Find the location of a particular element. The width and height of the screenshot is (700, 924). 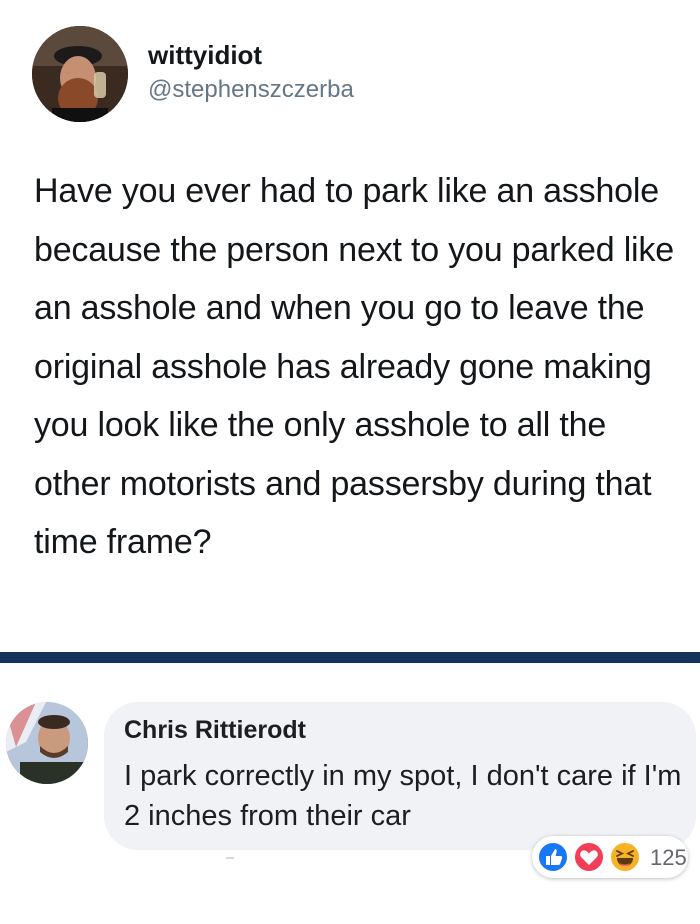

tweet-author-avatar is located at coordinates (80, 74).